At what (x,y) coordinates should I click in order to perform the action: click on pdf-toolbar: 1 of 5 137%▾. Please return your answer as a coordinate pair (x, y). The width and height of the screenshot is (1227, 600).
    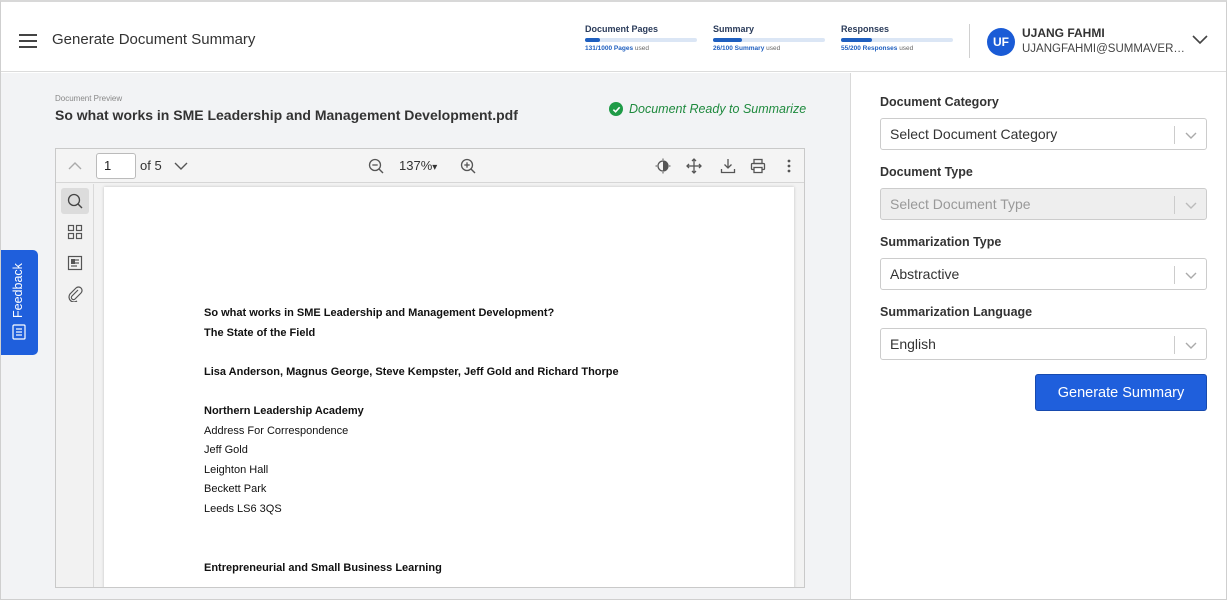
    Looking at the image, I should click on (430, 166).